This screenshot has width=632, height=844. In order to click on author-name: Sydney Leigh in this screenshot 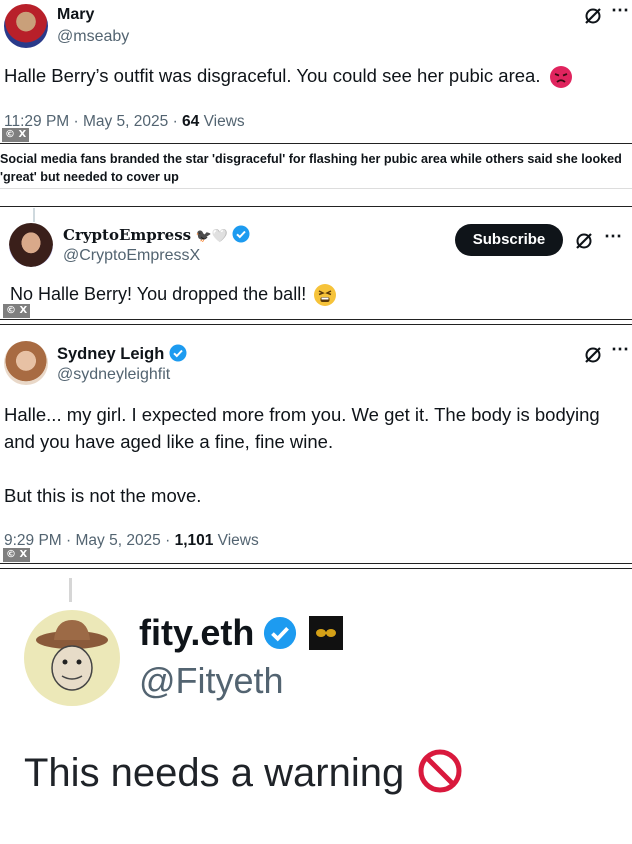, I will do `click(110, 354)`.